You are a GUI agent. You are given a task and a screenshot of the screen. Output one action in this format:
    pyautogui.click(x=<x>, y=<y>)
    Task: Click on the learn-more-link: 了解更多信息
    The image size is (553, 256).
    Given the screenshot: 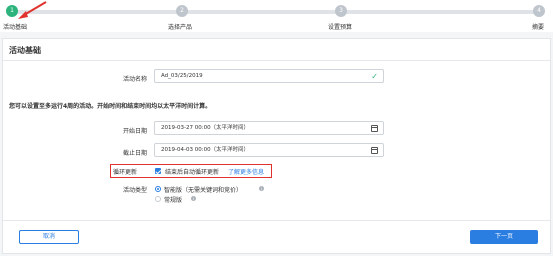 What is the action you would take?
    pyautogui.click(x=246, y=171)
    